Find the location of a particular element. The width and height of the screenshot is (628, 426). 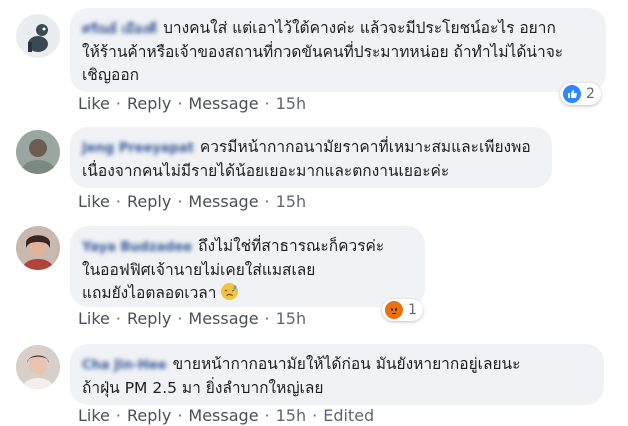

comment-text: ถ้าฝุ่น PM 2.5 มา ยิ่งลำบากใหญ่เลย is located at coordinates (203, 388).